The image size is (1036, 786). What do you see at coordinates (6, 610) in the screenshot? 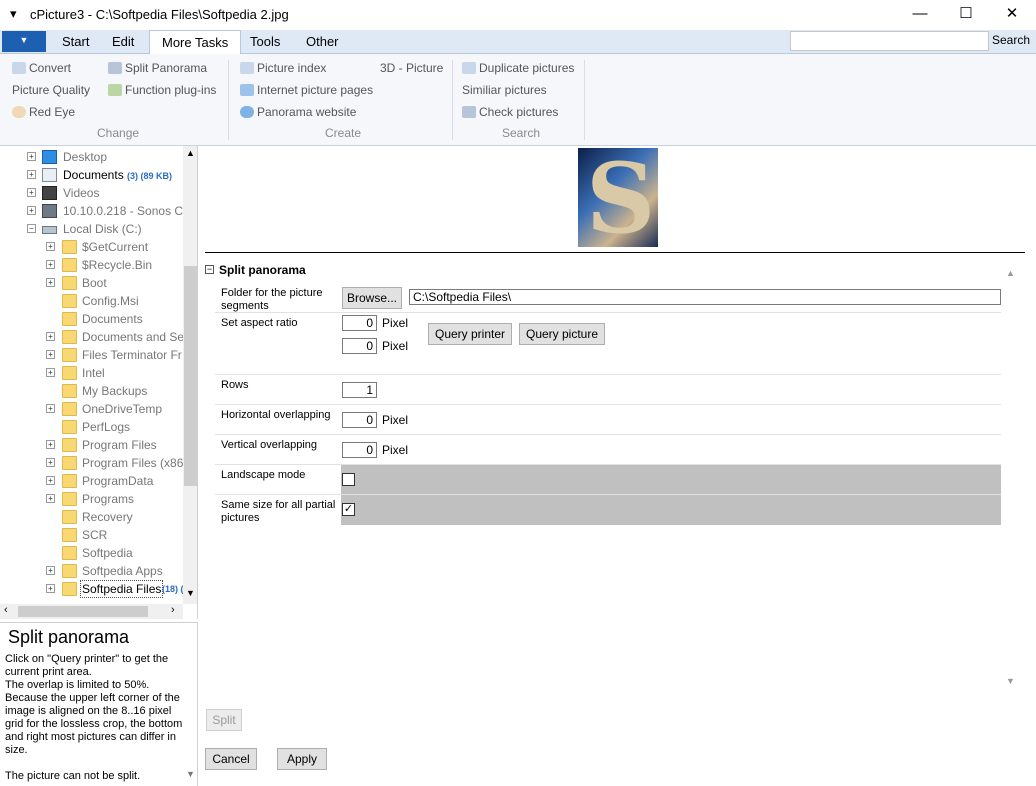
I see `scroll-left-icon: ‹` at bounding box center [6, 610].